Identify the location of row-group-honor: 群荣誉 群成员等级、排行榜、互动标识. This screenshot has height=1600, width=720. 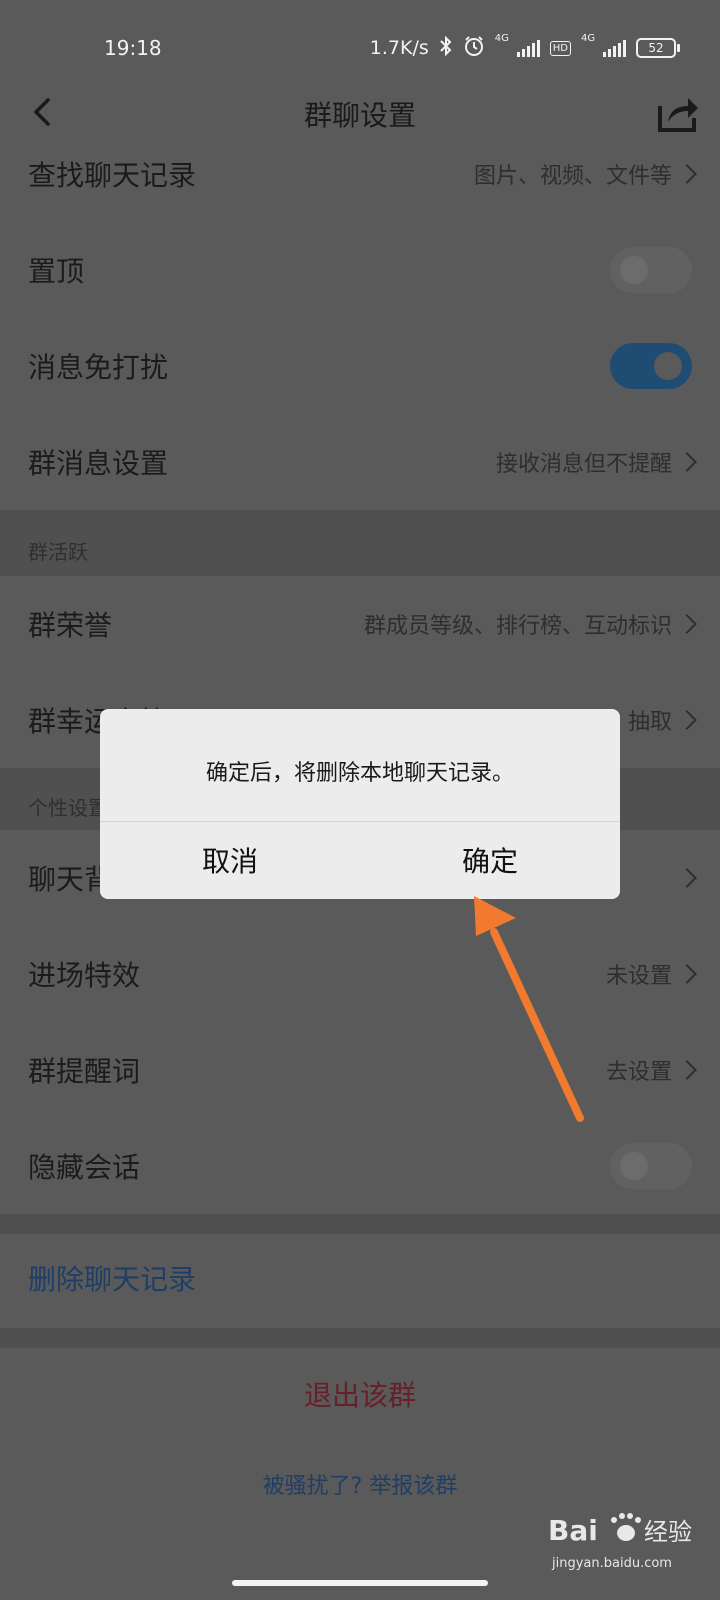
(360, 624).